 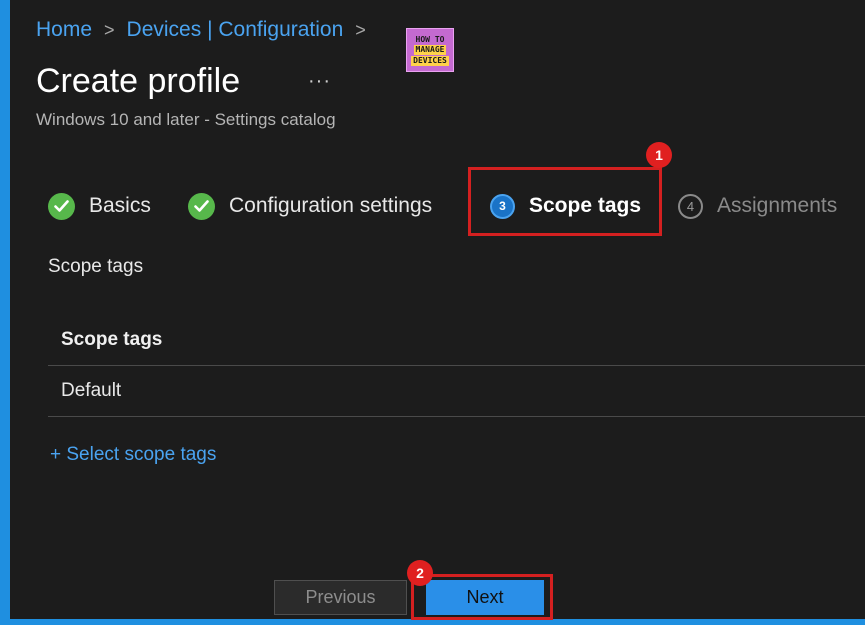 What do you see at coordinates (64, 30) in the screenshot?
I see `breadcrumb-home: Home` at bounding box center [64, 30].